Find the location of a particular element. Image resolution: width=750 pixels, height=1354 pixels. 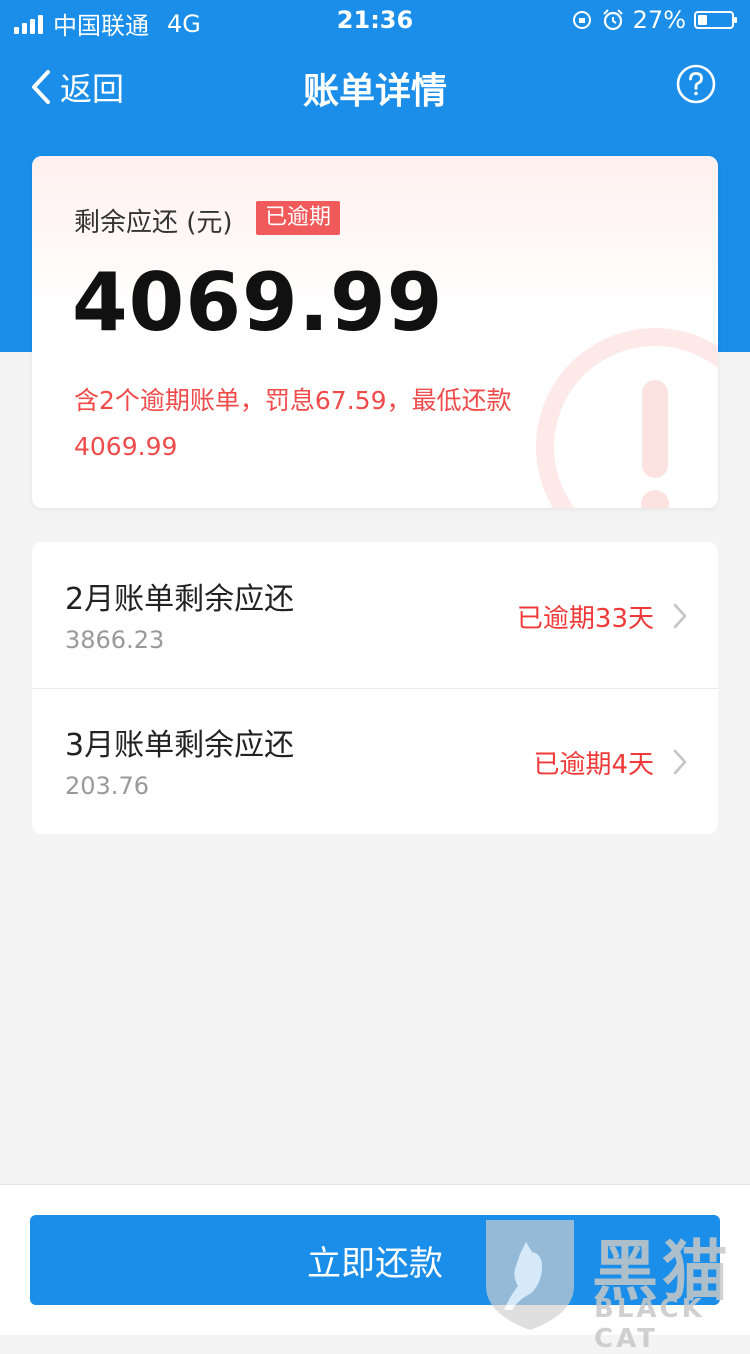

question-circle-icon is located at coordinates (696, 84).